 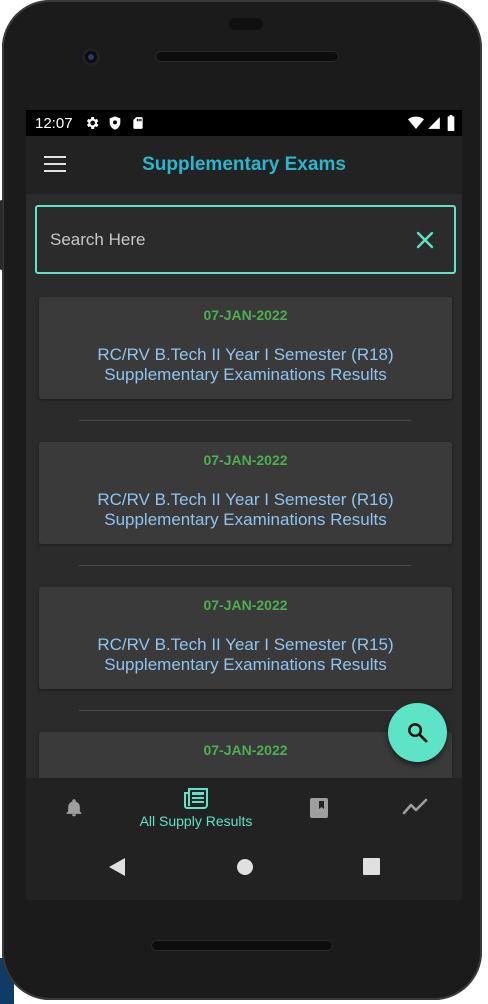 I want to click on bottom-navigation: All Supply Results, so click(x=244, y=807).